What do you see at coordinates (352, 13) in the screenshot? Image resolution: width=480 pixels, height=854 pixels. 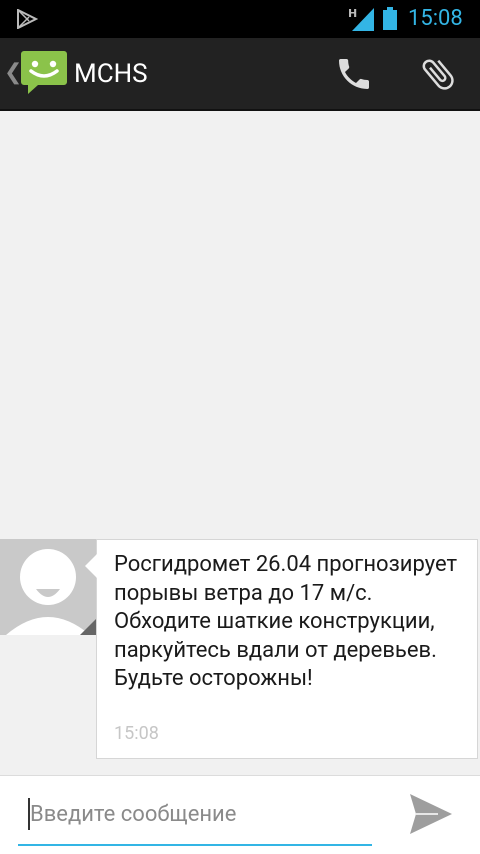 I see `network-type-label: H` at bounding box center [352, 13].